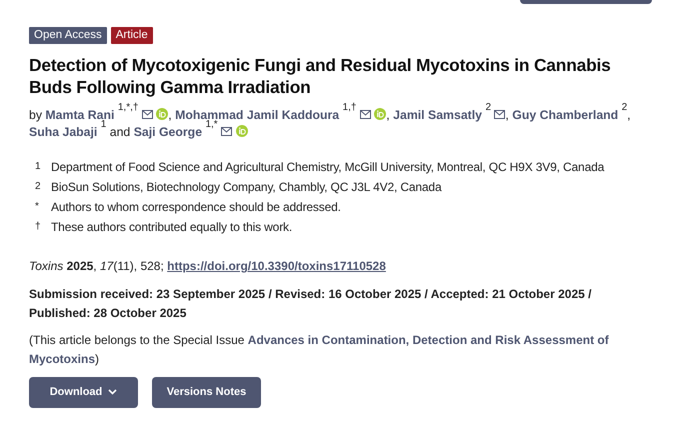 This screenshot has width=680, height=437. What do you see at coordinates (119, 132) in the screenshot?
I see `conjunction-text: and` at bounding box center [119, 132].